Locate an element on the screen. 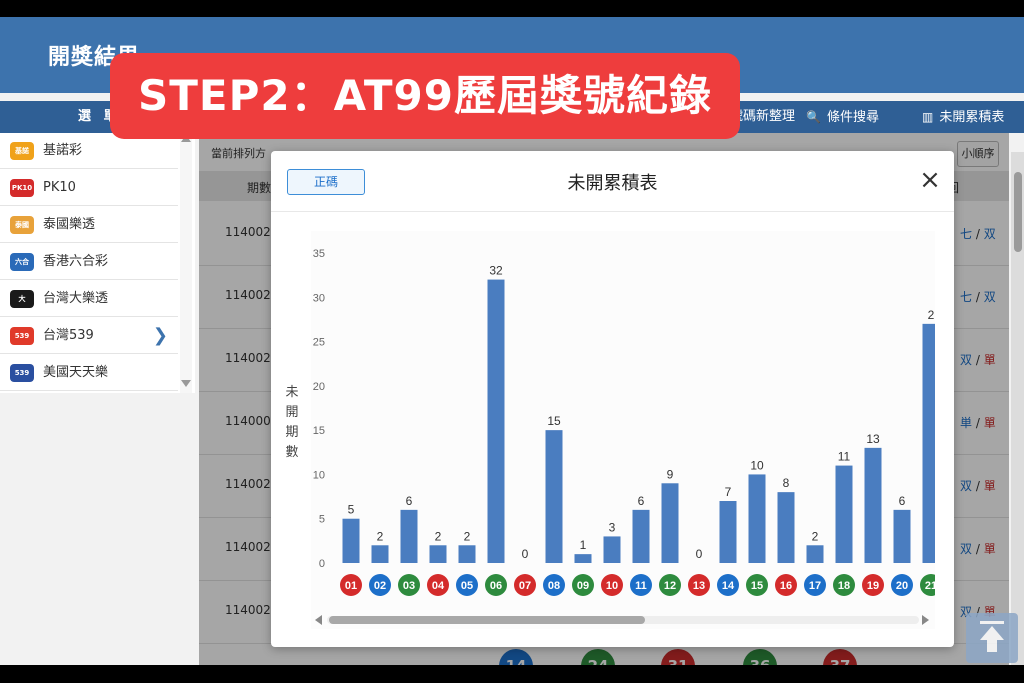 The image size is (1024, 683). chart-scroll-thumb is located at coordinates (487, 620).